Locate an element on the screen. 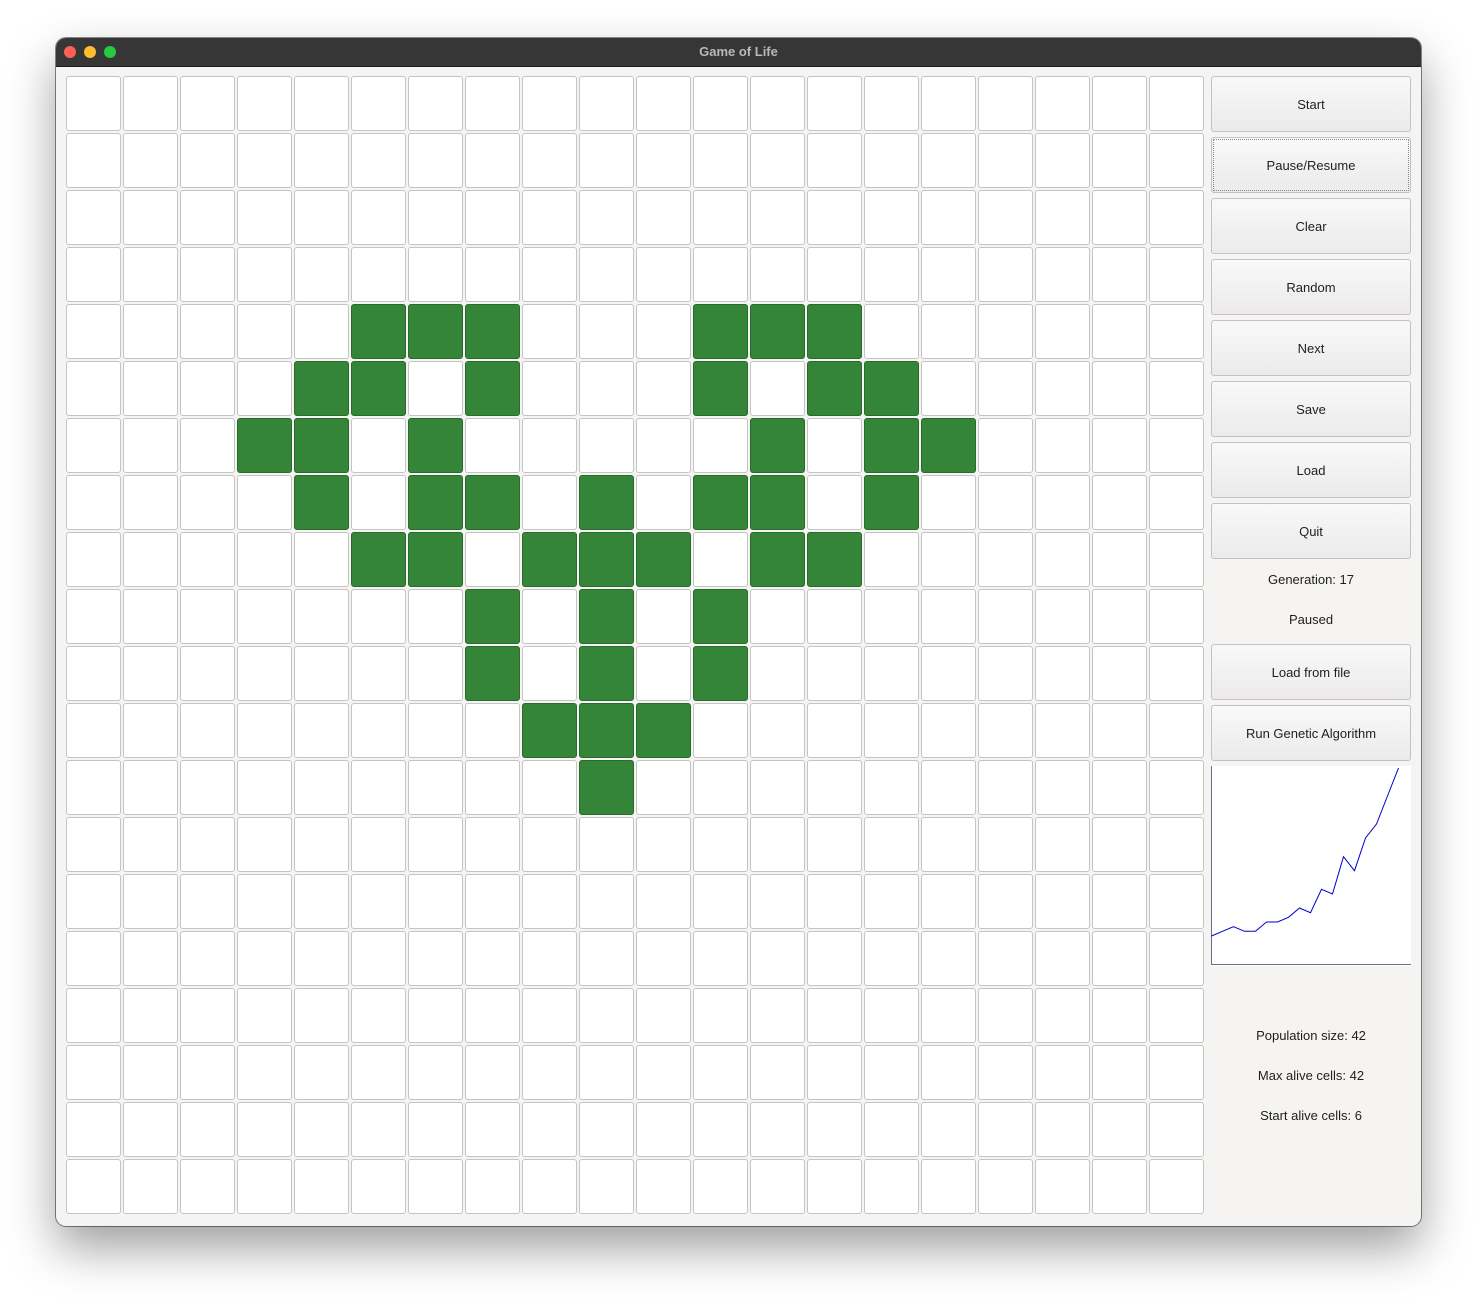  clear-button: Clear is located at coordinates (1311, 226).